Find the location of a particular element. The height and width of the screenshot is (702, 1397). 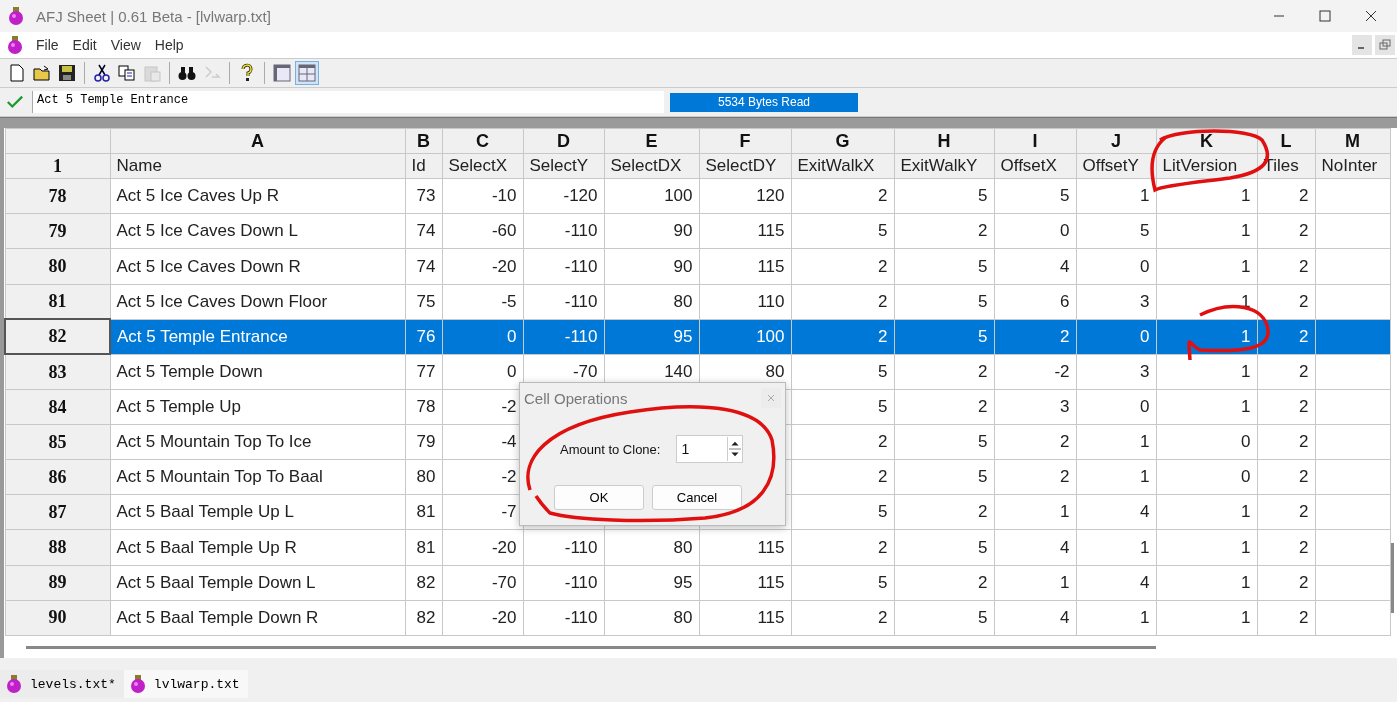

row-number: 80 is located at coordinates (57, 266).